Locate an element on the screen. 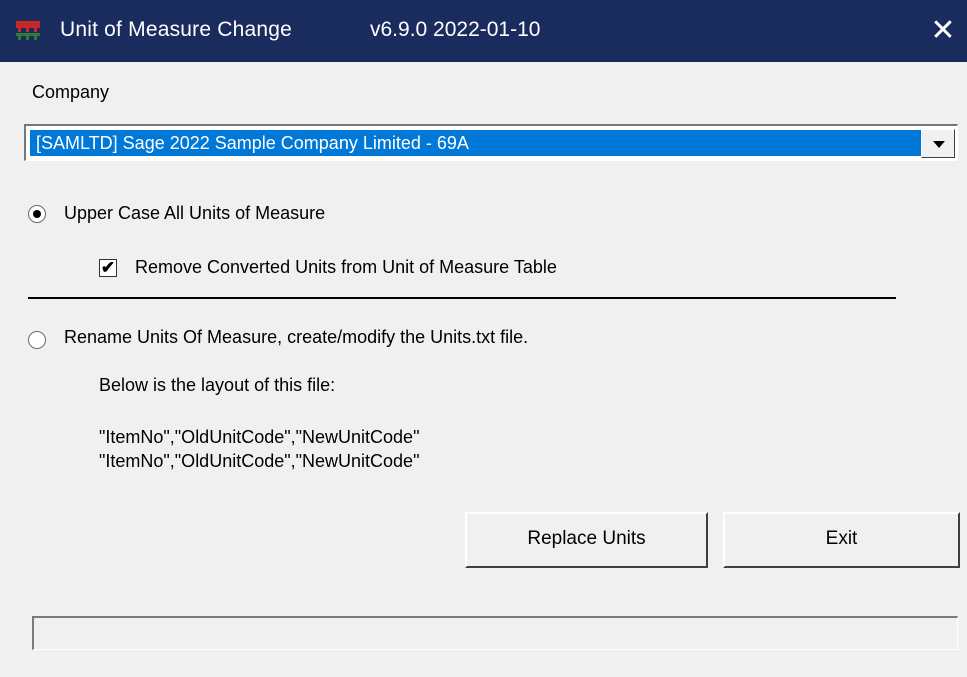 This screenshot has height=677, width=967. exit-button: Exit is located at coordinates (841, 540).